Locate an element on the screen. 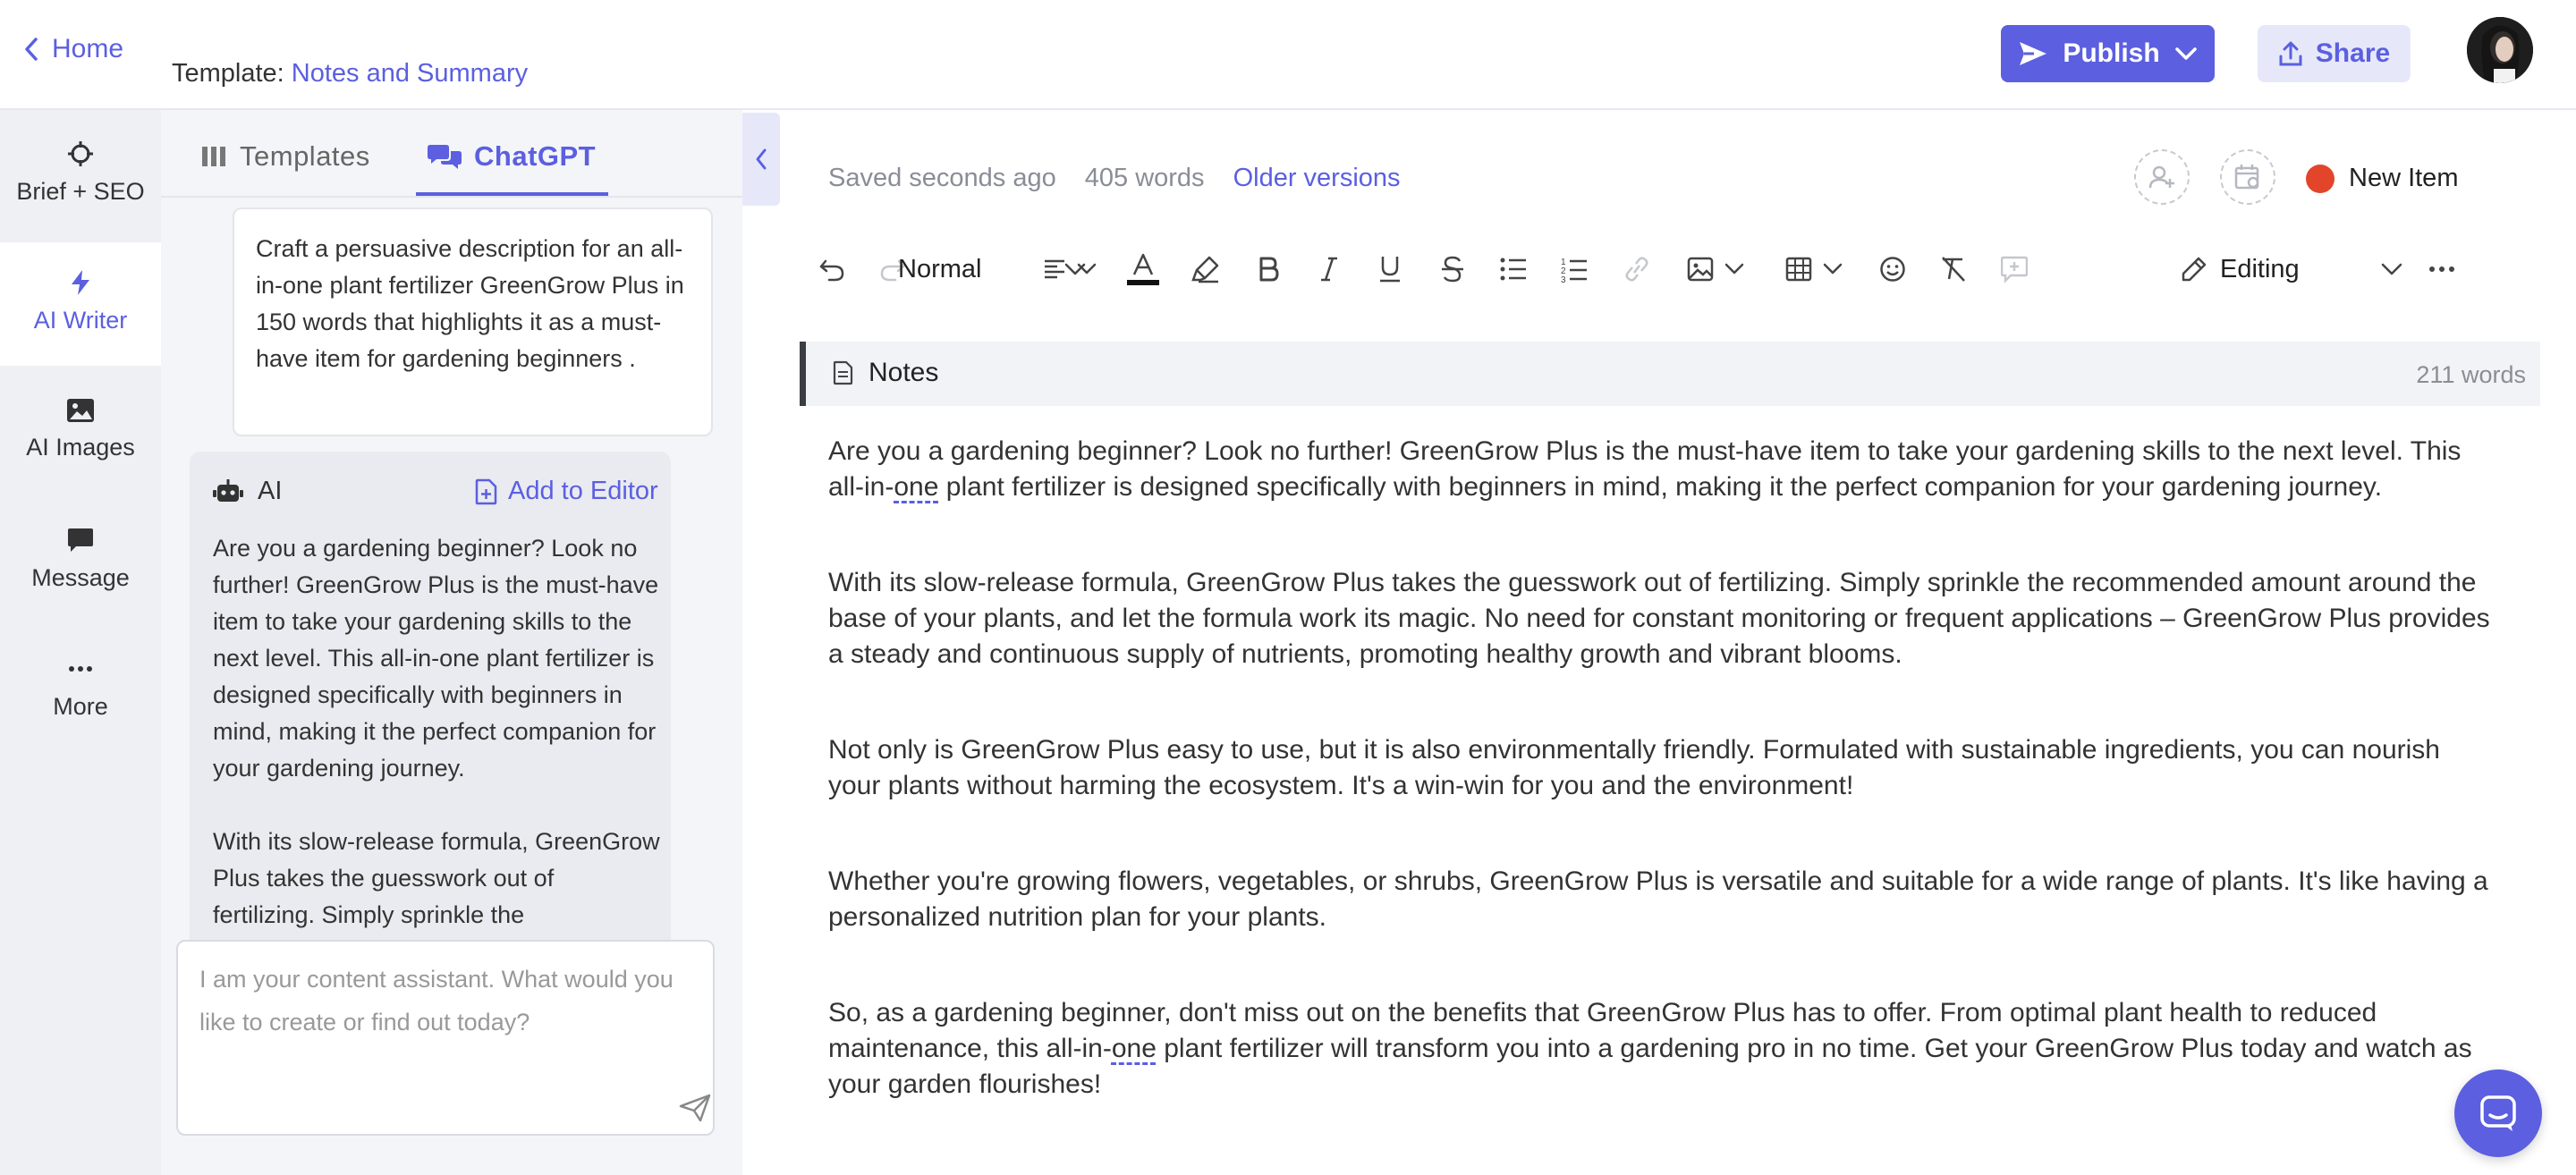  tab-label: Templates is located at coordinates (305, 156).